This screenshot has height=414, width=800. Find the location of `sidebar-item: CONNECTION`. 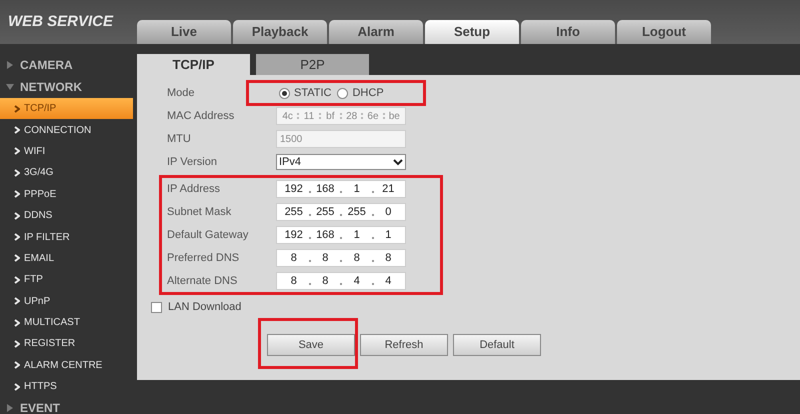

sidebar-item: CONNECTION is located at coordinates (67, 130).